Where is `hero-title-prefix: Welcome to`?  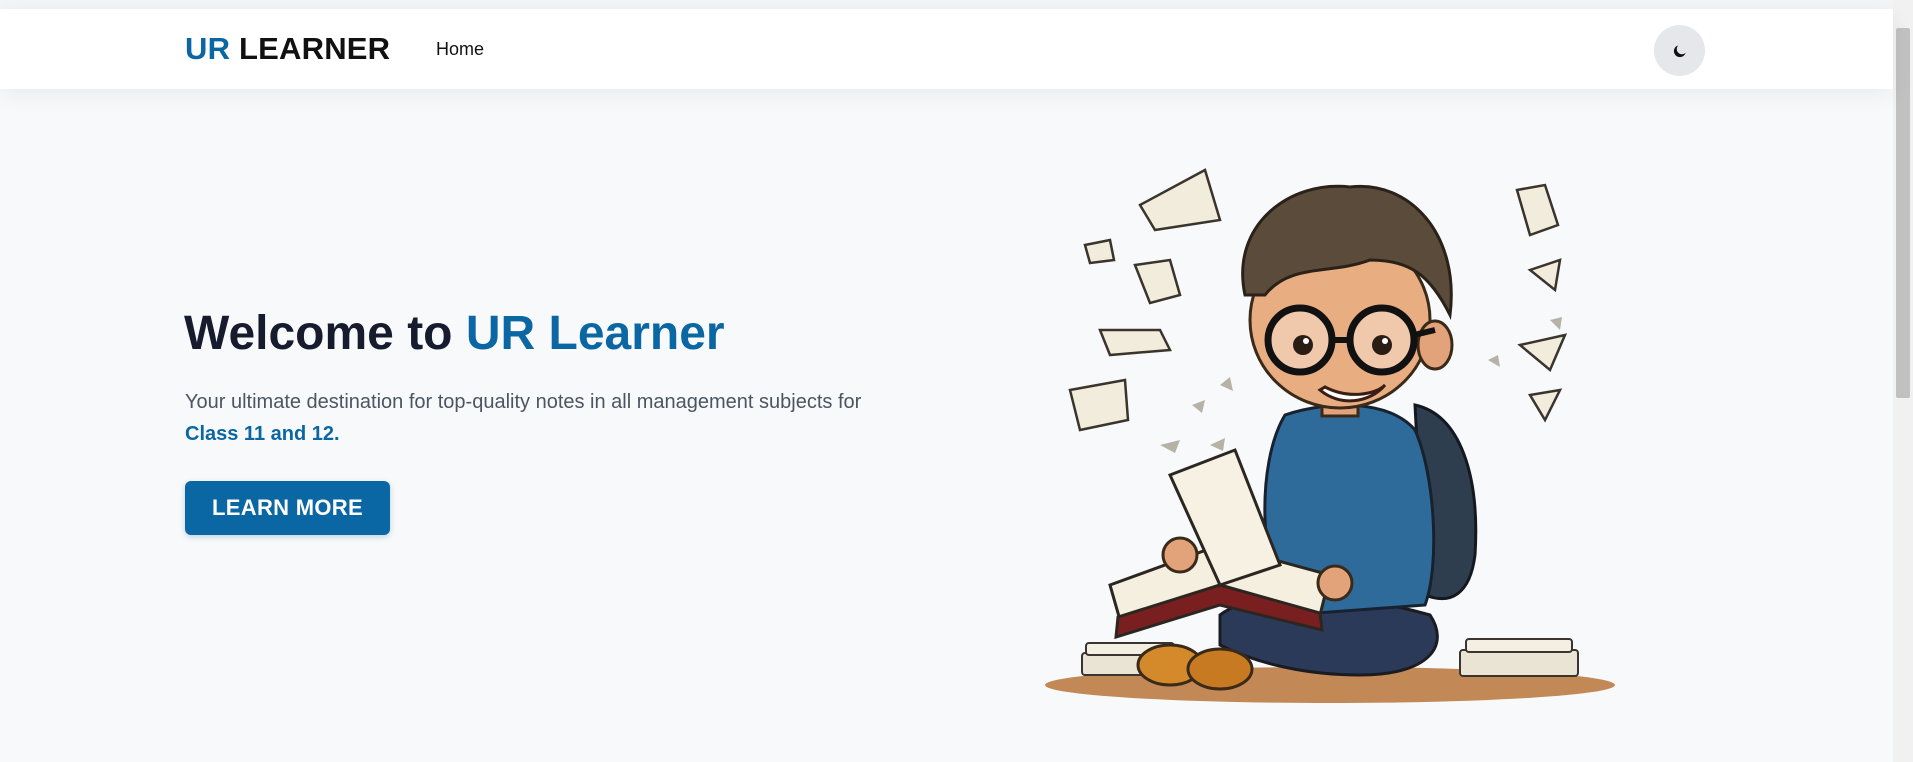
hero-title-prefix: Welcome to is located at coordinates (318, 333).